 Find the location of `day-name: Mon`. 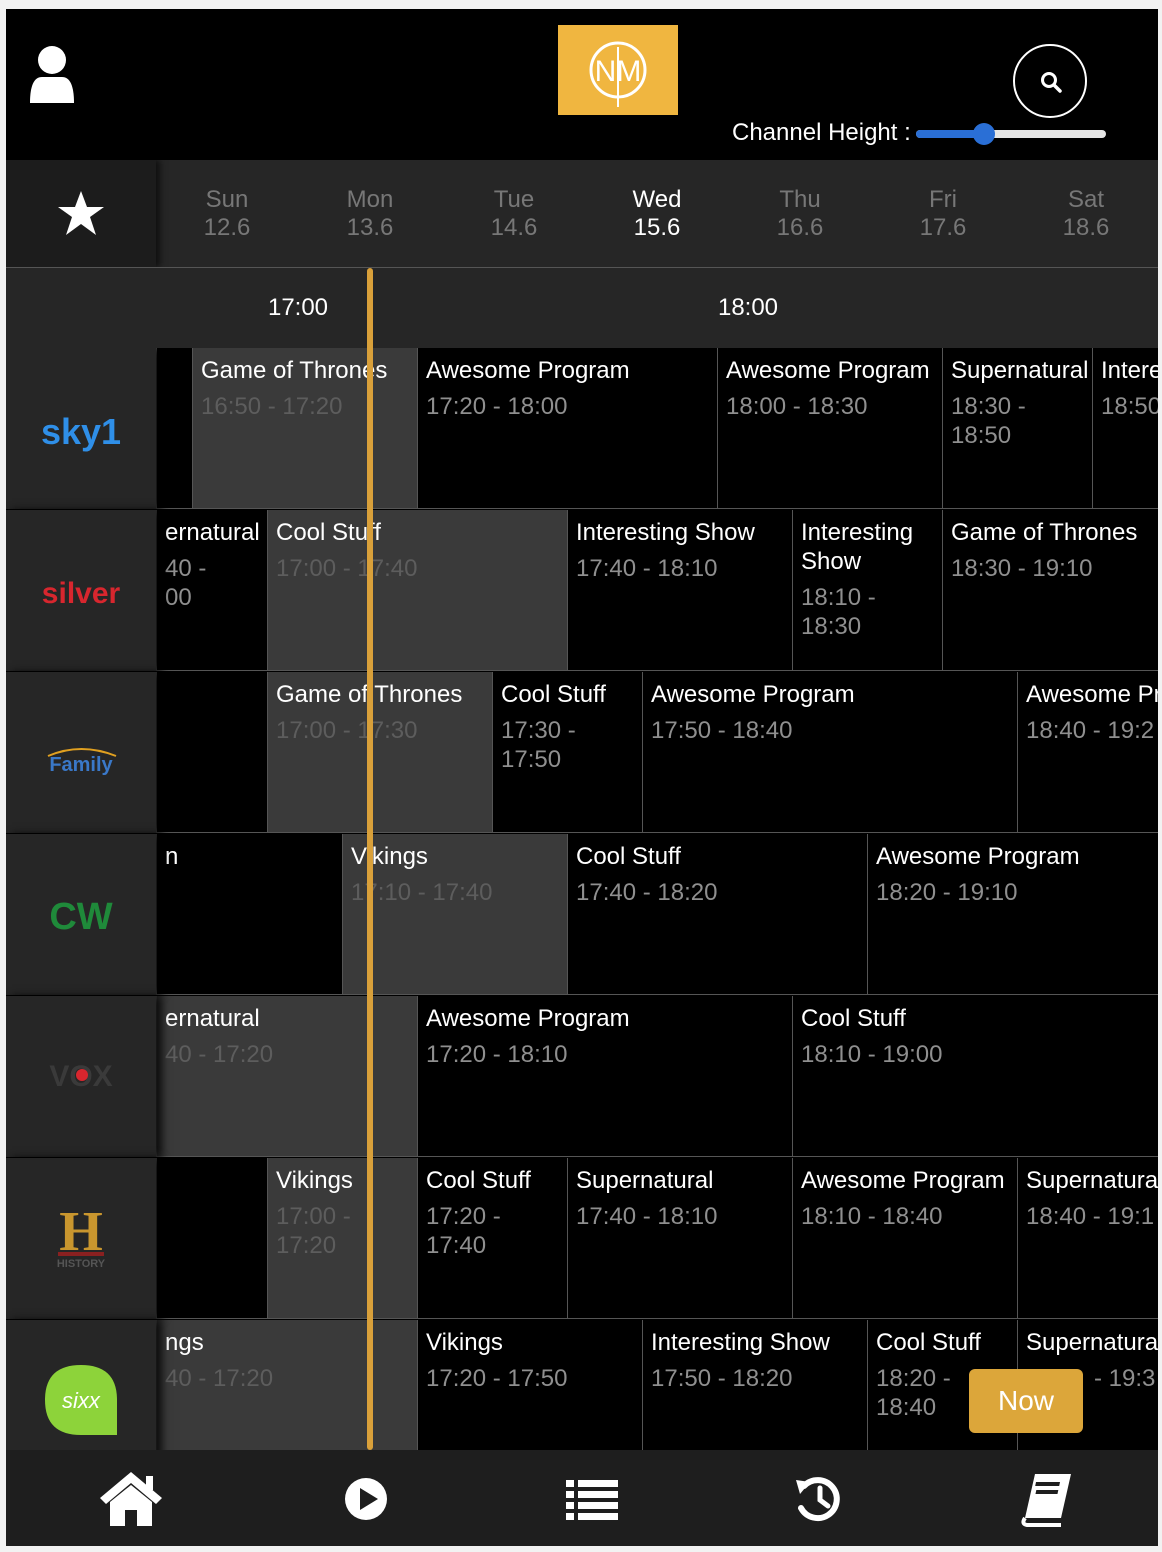

day-name: Mon is located at coordinates (370, 199).